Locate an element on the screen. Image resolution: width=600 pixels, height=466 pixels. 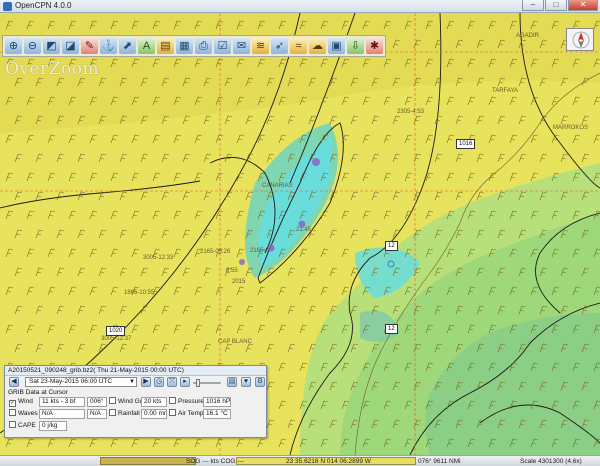
map-label: 0:55 is located at coordinates (232, 271).